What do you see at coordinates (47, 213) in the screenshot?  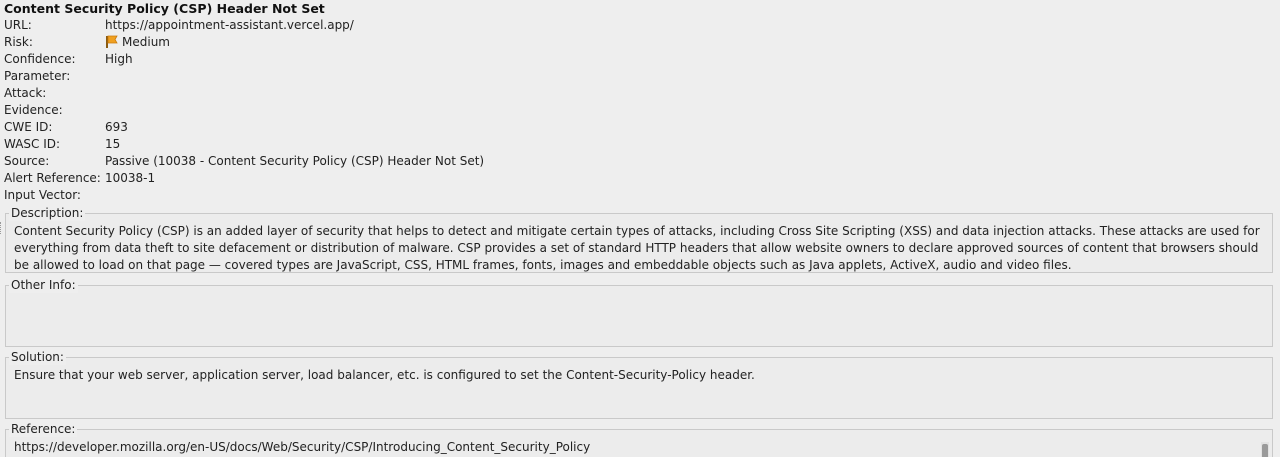 I see `description-label: Description:` at bounding box center [47, 213].